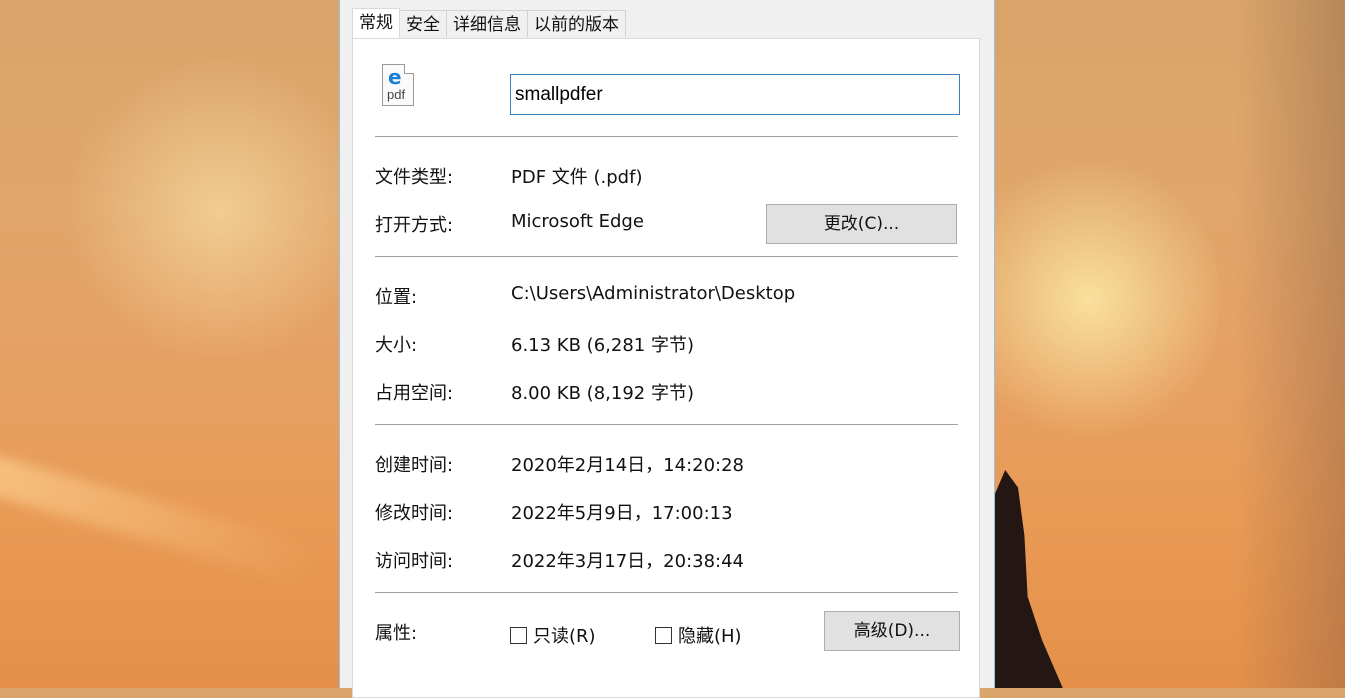 Image resolution: width=1345 pixels, height=698 pixels. I want to click on open-with-label: 打开方式:, so click(414, 225).